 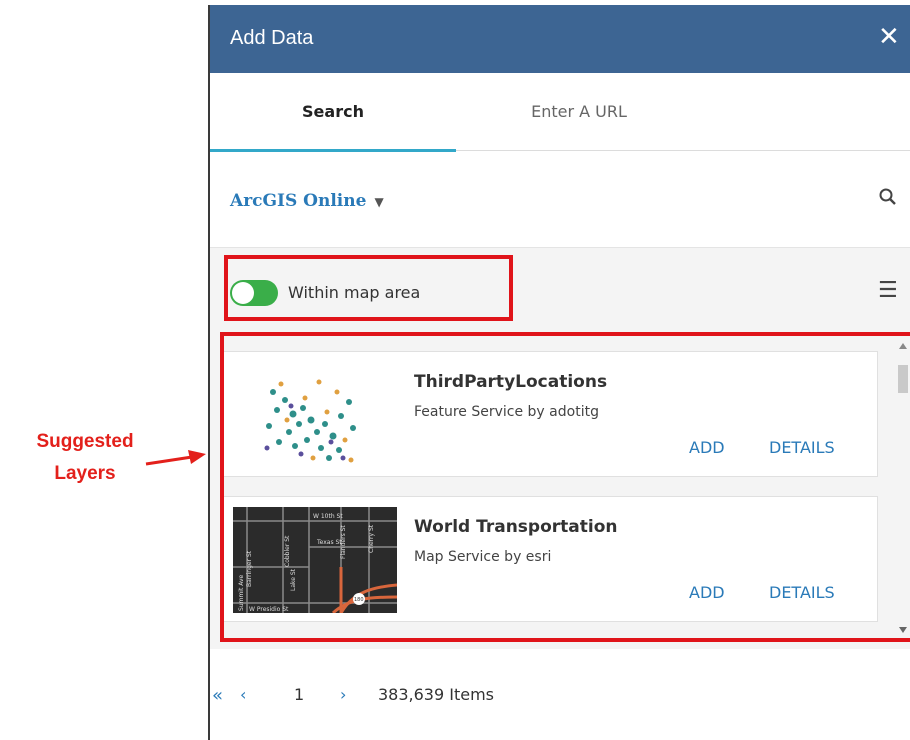 I want to click on tab-enter-url: Enter A URL, so click(x=579, y=112).